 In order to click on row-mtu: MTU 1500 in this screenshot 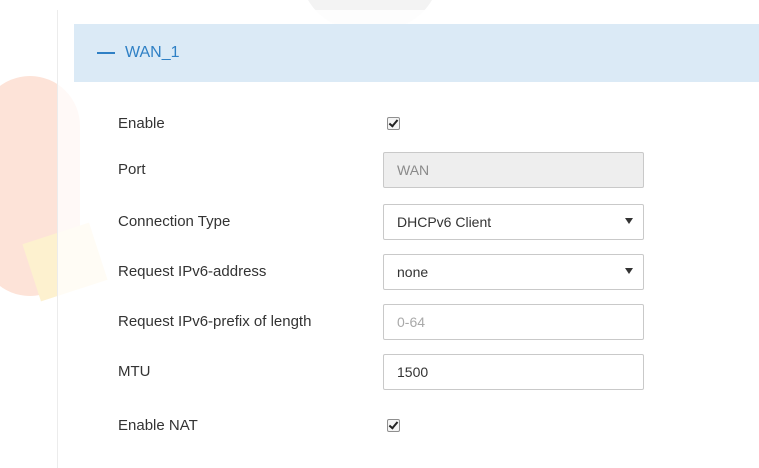, I will do `click(398, 373)`.